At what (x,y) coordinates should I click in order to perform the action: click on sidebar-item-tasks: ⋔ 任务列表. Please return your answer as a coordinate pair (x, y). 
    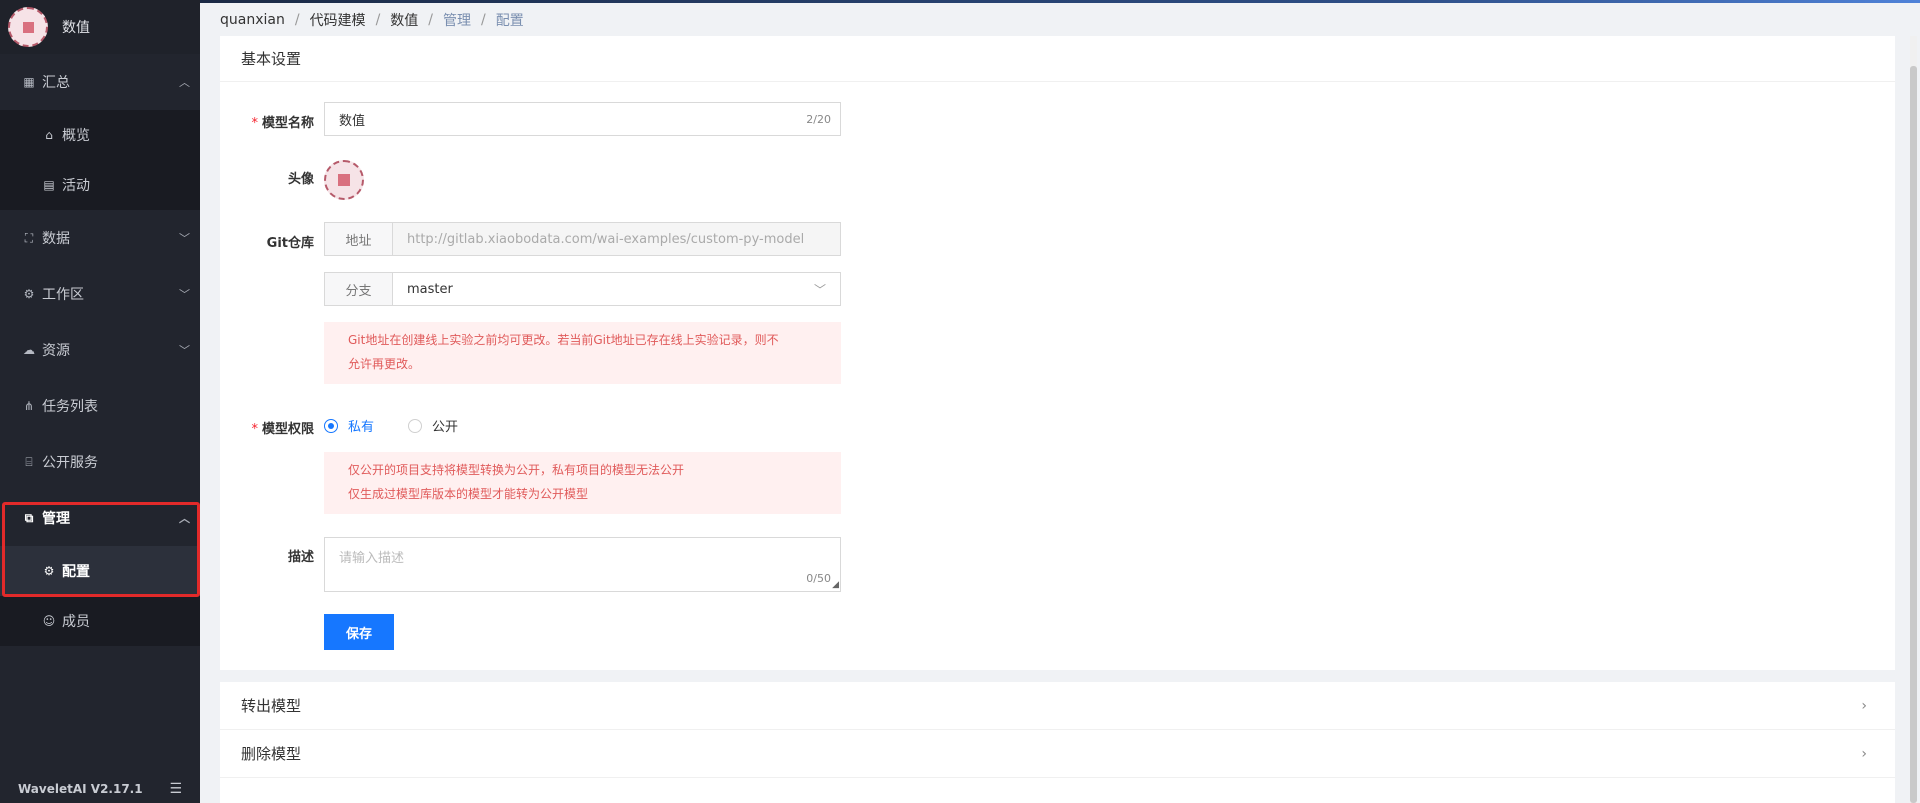
    Looking at the image, I should click on (100, 406).